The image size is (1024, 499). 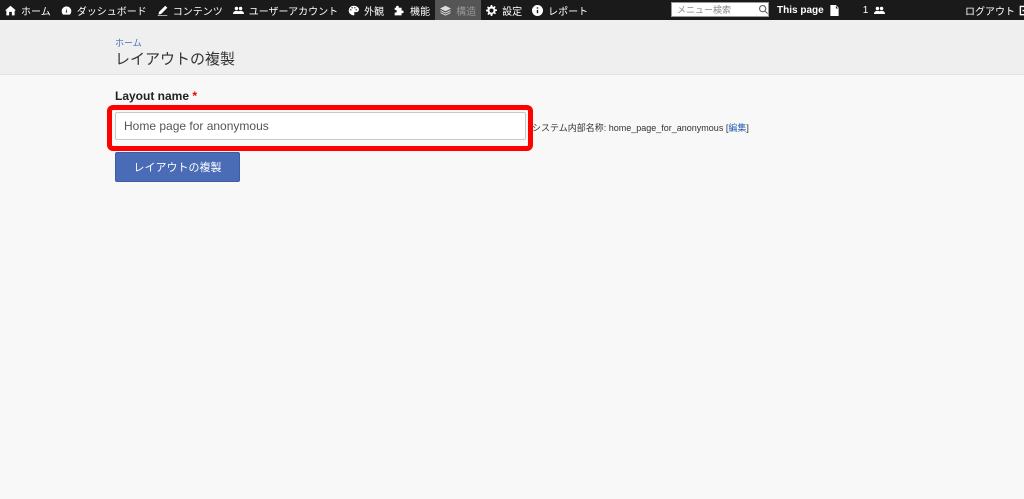 I want to click on user-count-menu: 1, so click(x=877, y=10).